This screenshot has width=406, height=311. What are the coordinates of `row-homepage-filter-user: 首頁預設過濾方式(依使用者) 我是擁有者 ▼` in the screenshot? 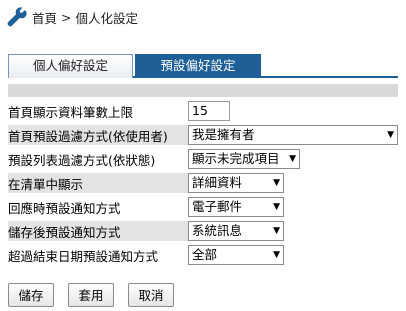 It's located at (203, 135).